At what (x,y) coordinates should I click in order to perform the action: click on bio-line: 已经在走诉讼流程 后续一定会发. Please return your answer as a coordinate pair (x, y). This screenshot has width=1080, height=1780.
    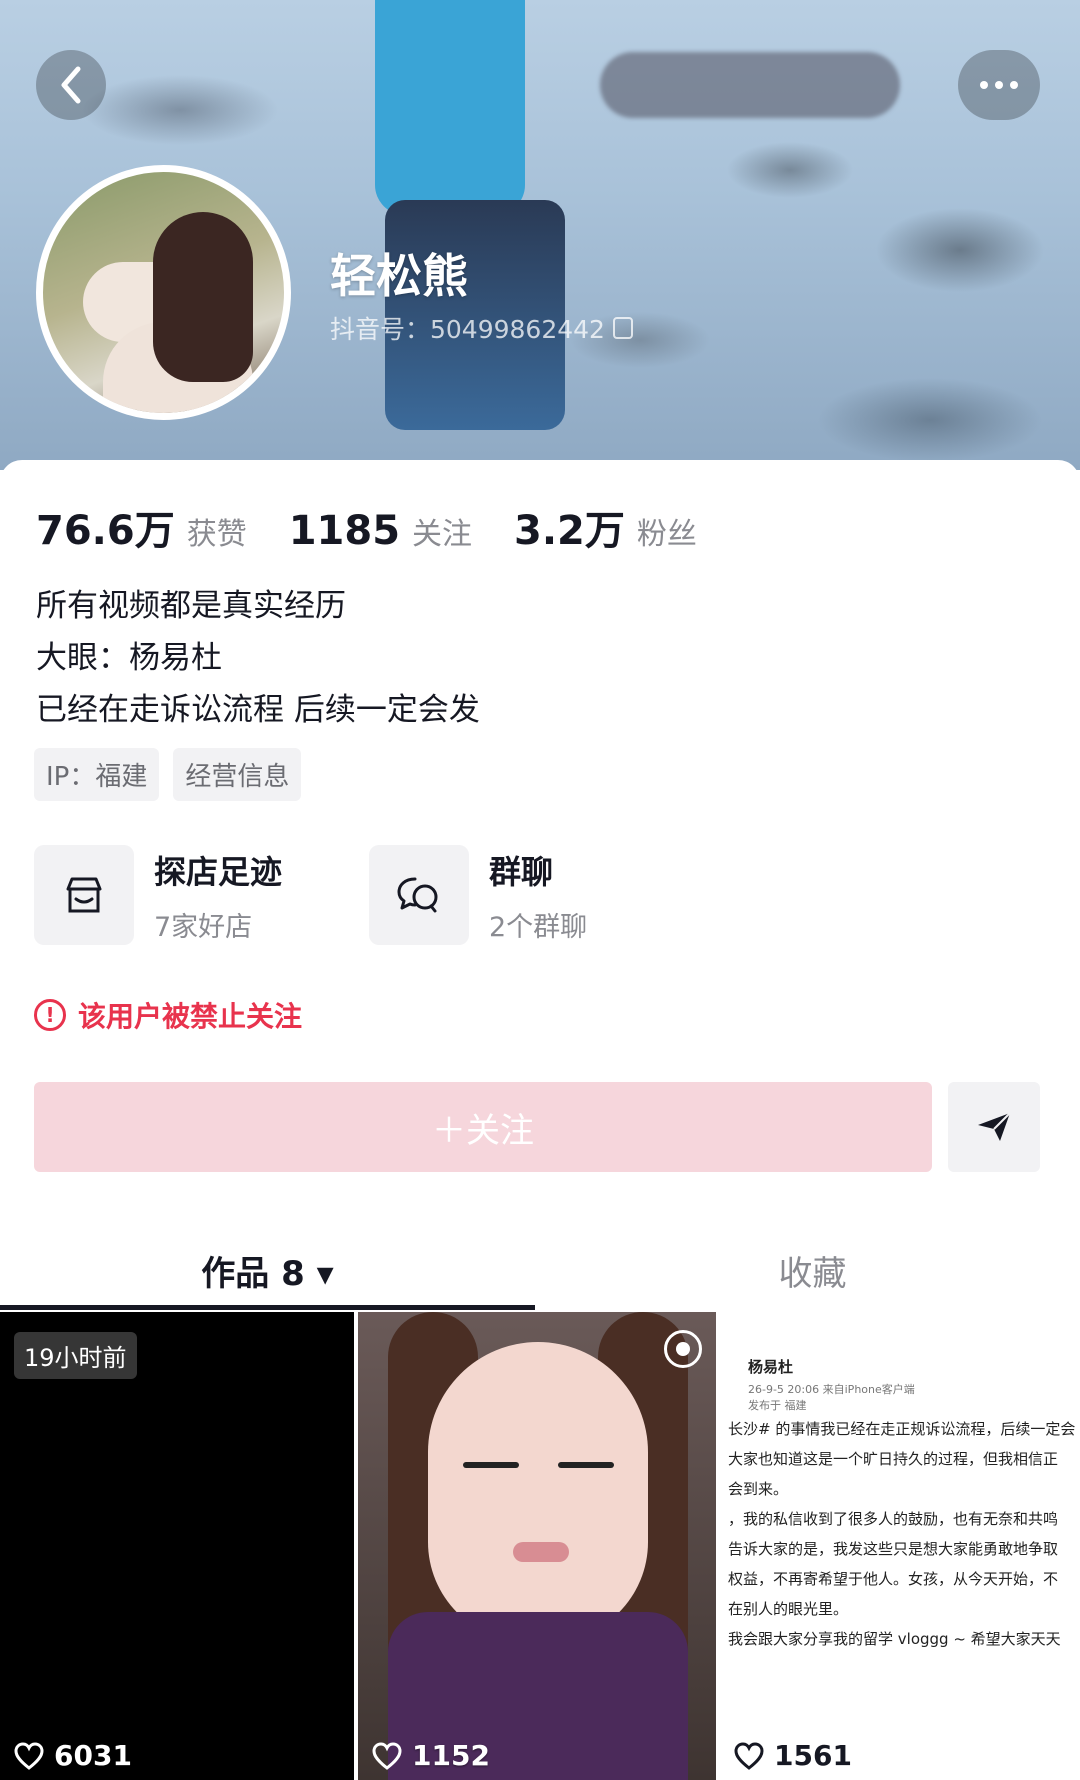
    Looking at the image, I should click on (258, 710).